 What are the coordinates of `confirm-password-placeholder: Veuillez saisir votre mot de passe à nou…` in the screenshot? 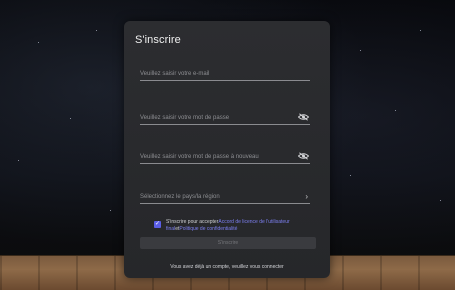 It's located at (199, 157).